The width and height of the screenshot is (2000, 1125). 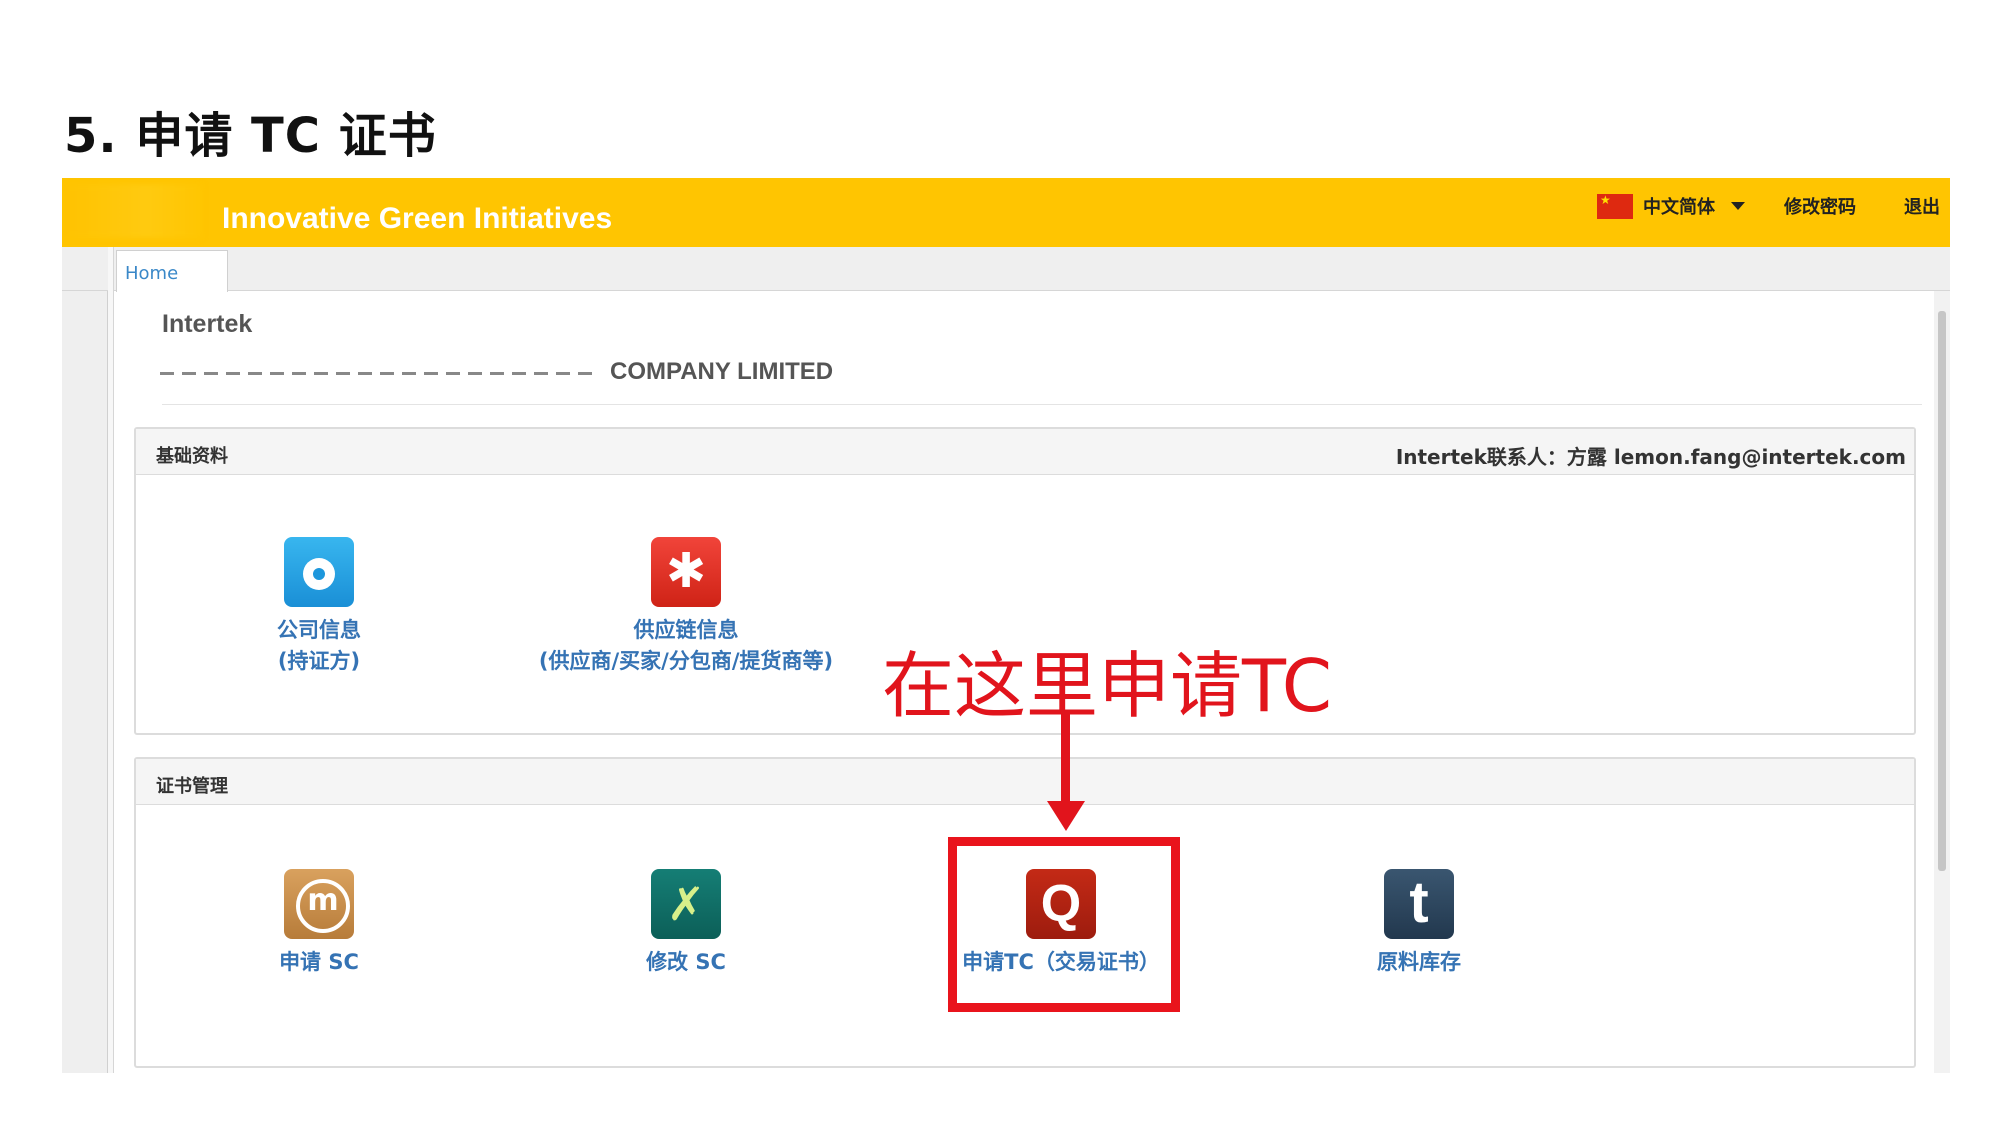 I want to click on inventory-icon, so click(x=1419, y=904).